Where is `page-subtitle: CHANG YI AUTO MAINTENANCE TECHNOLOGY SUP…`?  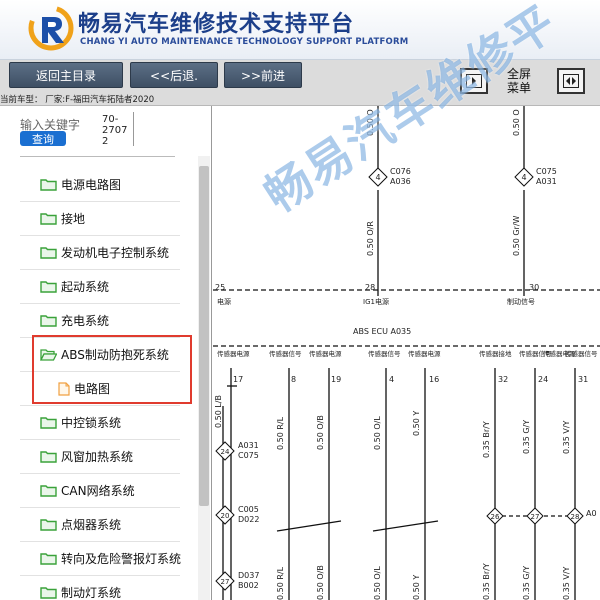 page-subtitle: CHANG YI AUTO MAINTENANCE TECHNOLOGY SUP… is located at coordinates (244, 42).